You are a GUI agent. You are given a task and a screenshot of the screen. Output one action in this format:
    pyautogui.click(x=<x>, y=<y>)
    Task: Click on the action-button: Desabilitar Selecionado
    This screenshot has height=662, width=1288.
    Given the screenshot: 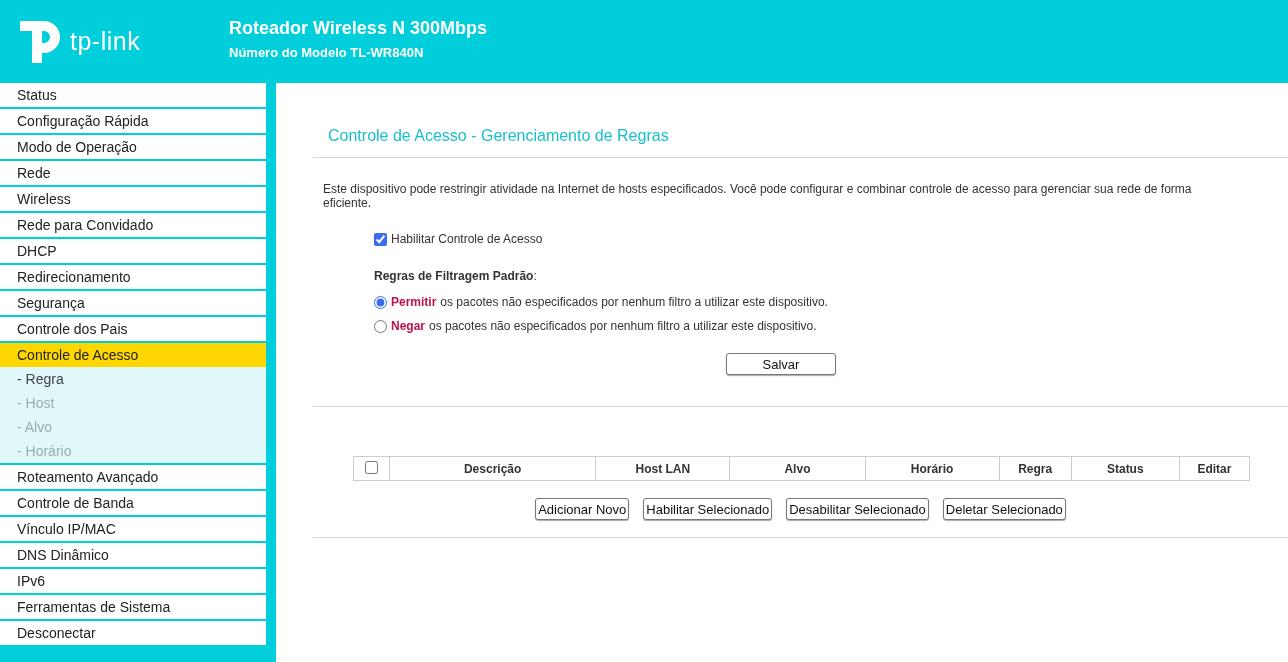 What is the action you would take?
    pyautogui.click(x=857, y=509)
    